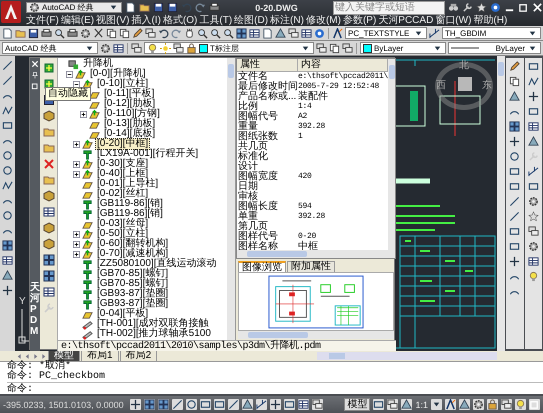 The height and width of the screenshot is (413, 543). Describe the element at coordinates (130, 204) in the screenshot. I see `tree-item: [GB119-86][销]` at that location.